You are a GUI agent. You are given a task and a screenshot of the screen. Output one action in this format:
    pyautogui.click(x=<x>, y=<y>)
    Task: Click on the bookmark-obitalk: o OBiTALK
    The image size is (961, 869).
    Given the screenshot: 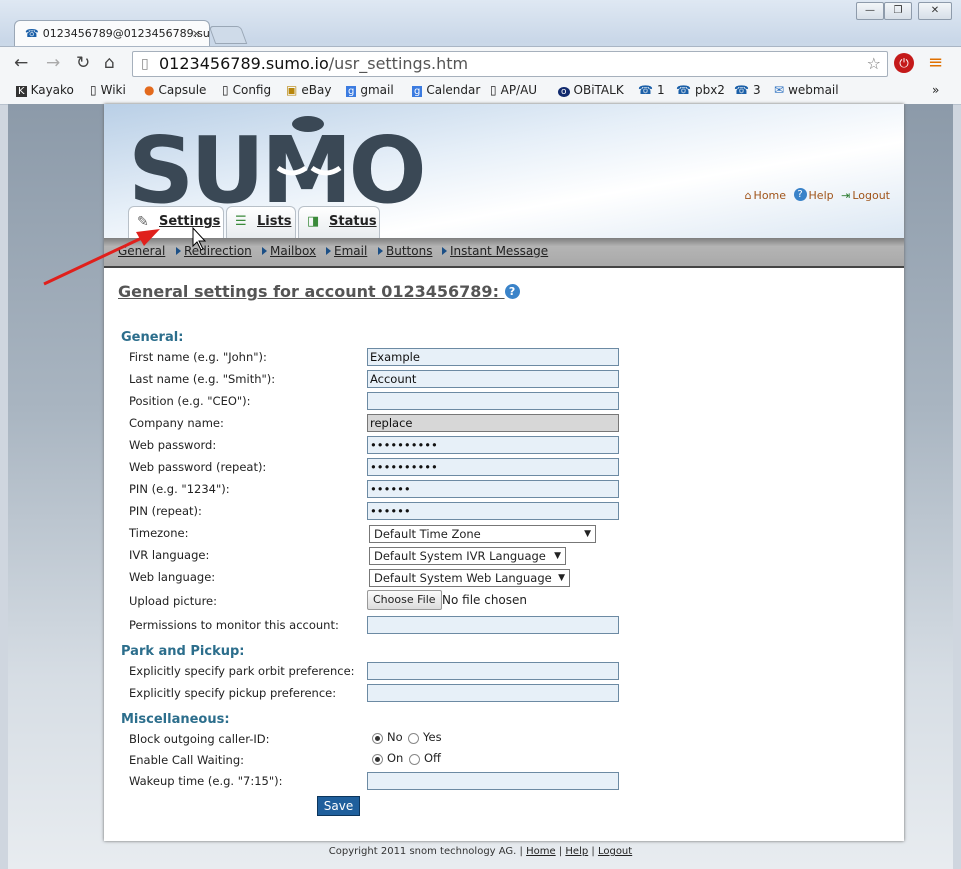 What is the action you would take?
    pyautogui.click(x=591, y=90)
    